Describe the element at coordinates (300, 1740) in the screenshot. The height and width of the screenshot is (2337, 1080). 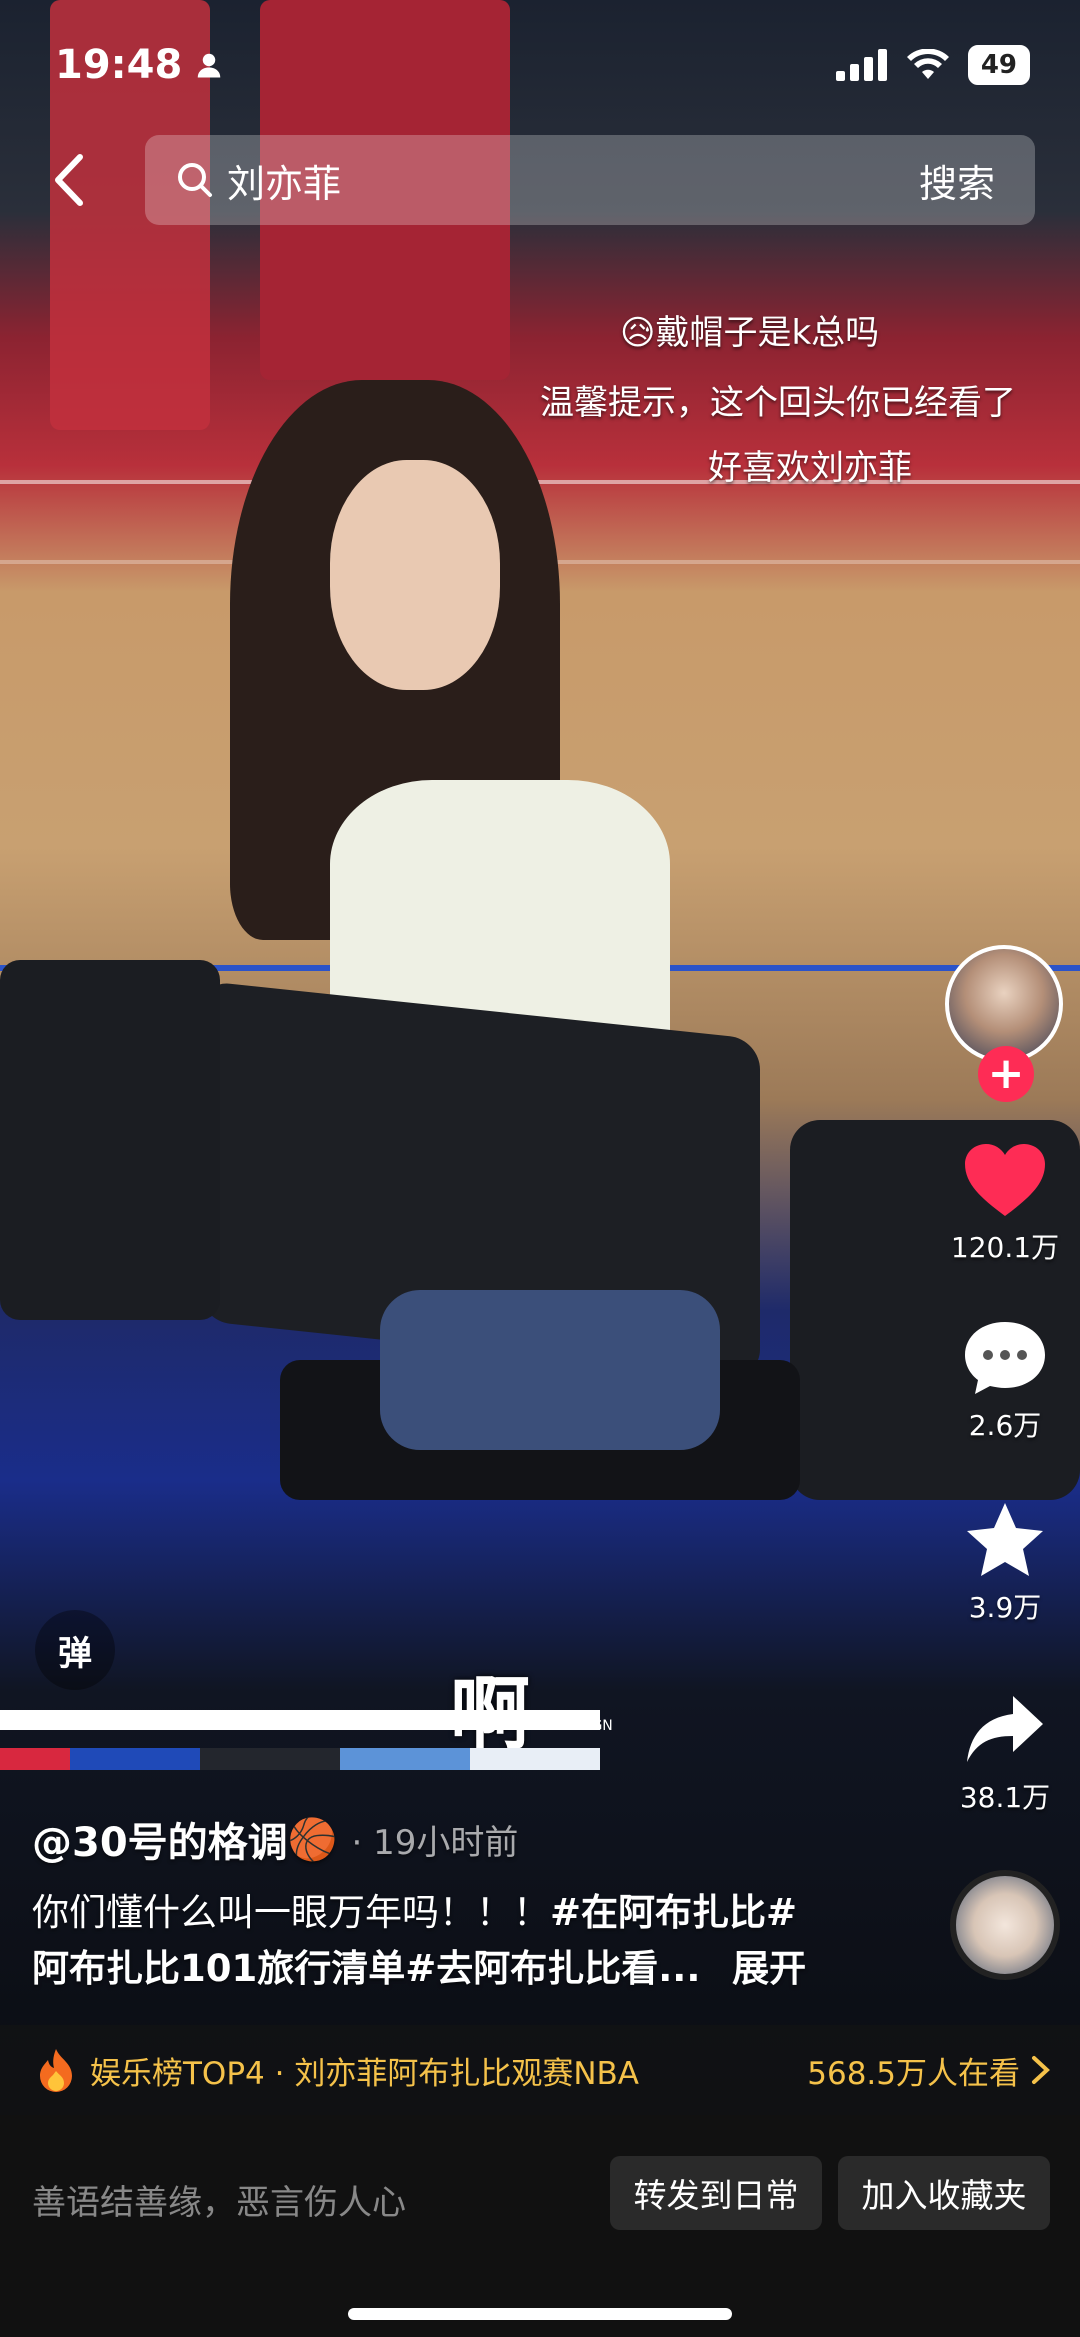
I see `video-progress-graphic` at that location.